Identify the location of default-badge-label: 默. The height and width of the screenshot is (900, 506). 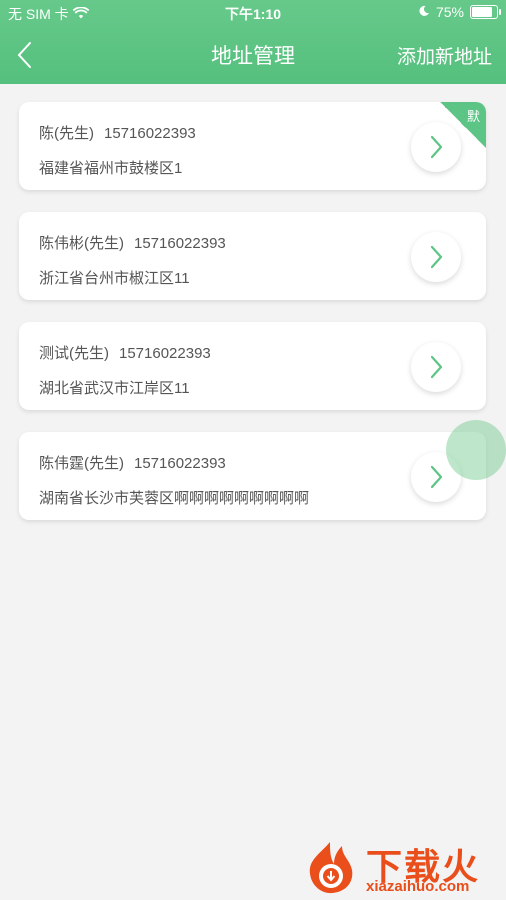
(473, 116).